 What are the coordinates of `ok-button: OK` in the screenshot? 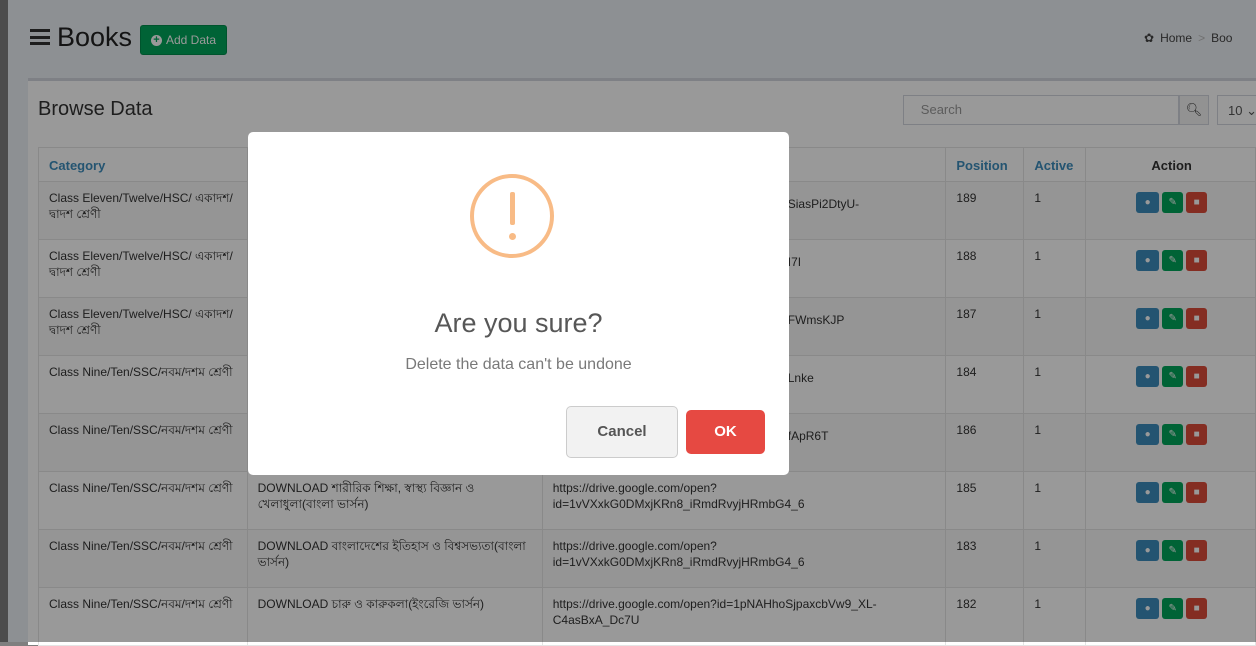 It's located at (725, 432).